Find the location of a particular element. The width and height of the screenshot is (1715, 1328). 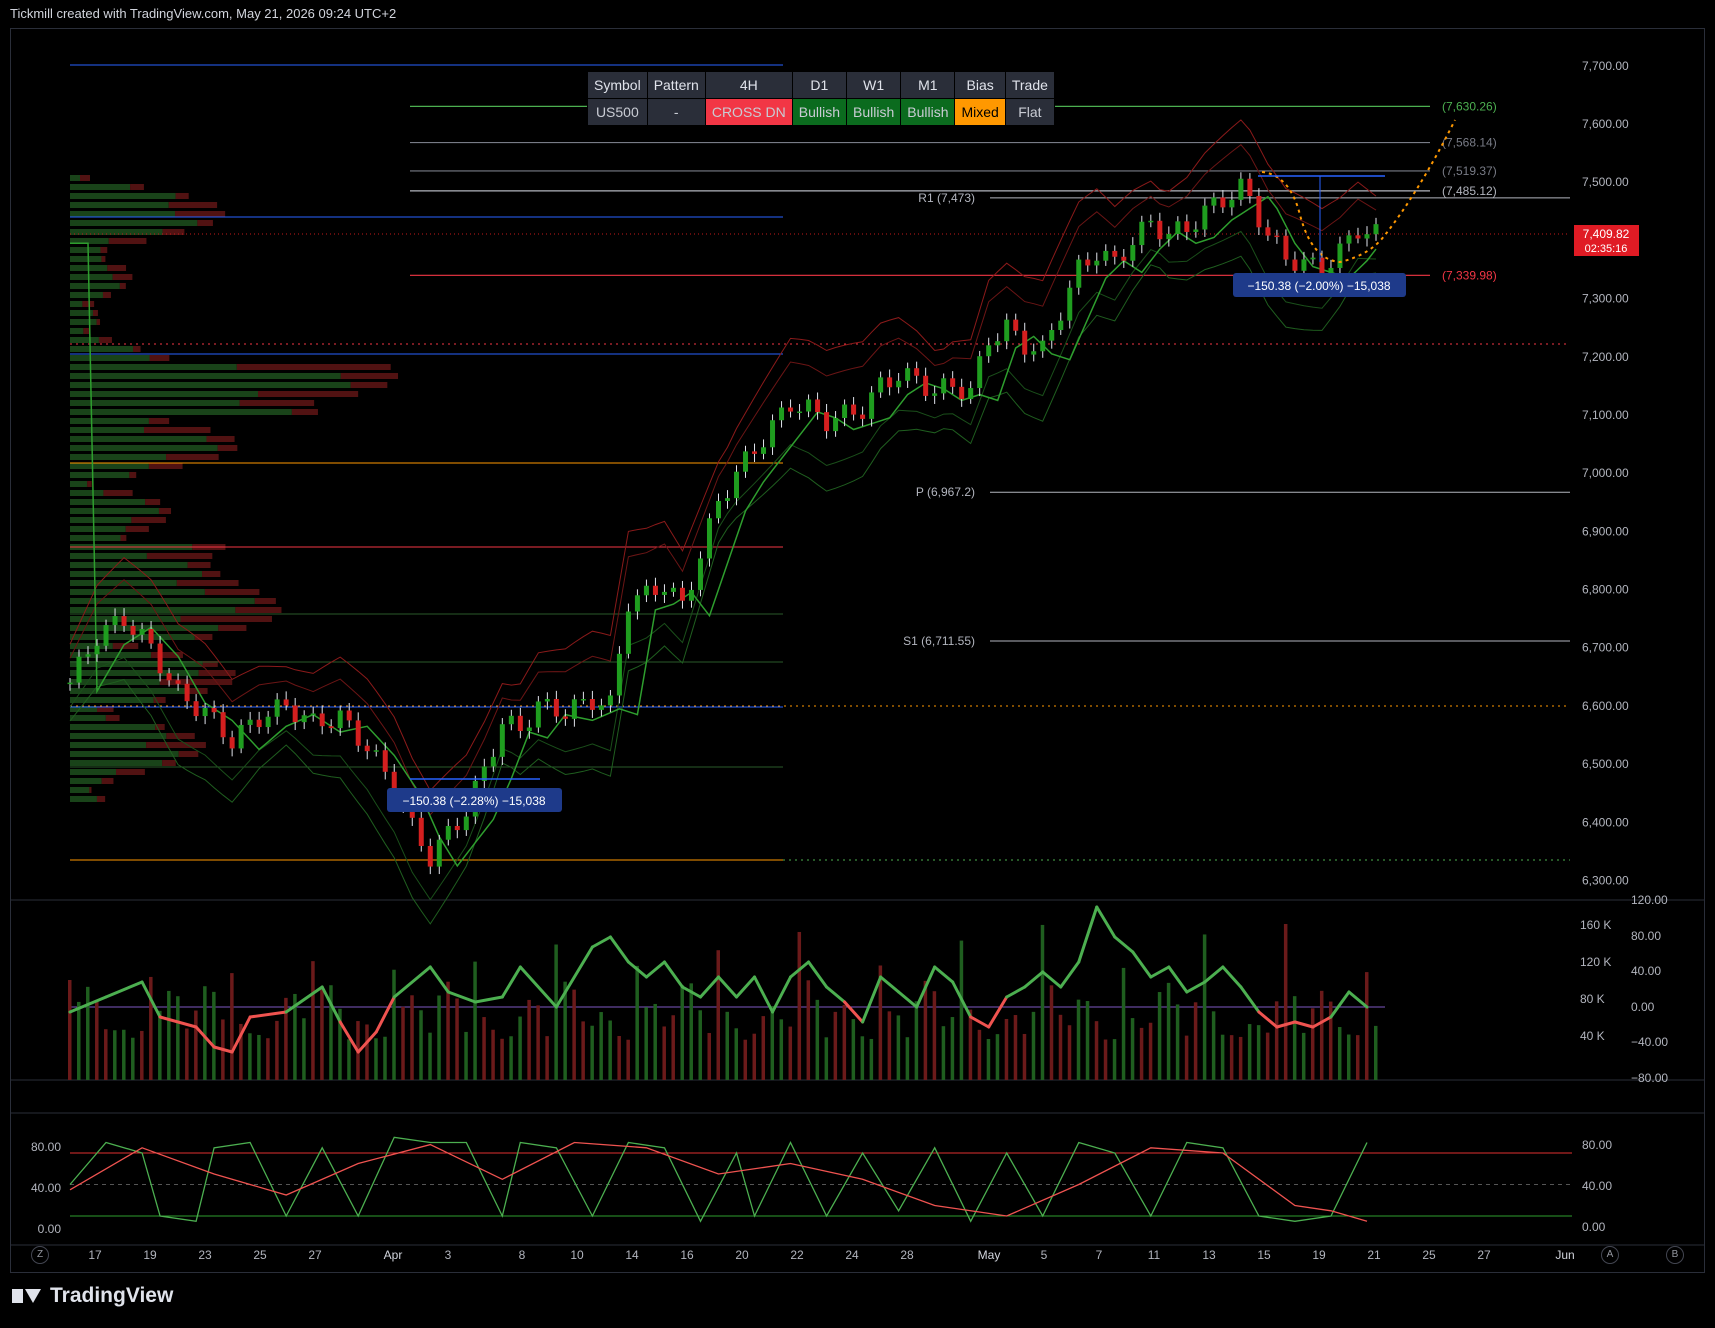

table-value-cell: - is located at coordinates (676, 112).